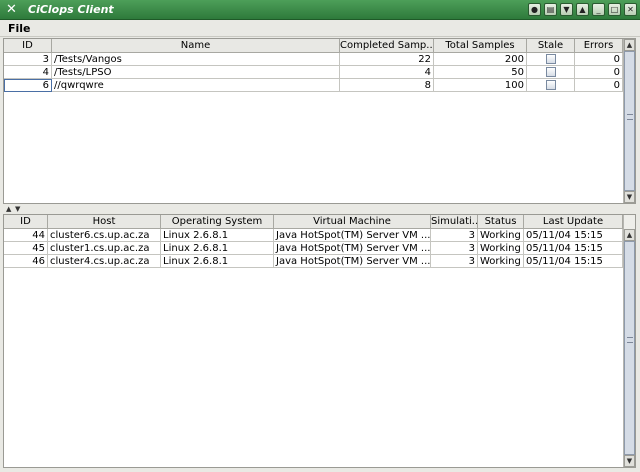 Image resolution: width=640 pixels, height=472 pixels. Describe the element at coordinates (28, 59) in the screenshot. I see `cell-id: 3` at that location.